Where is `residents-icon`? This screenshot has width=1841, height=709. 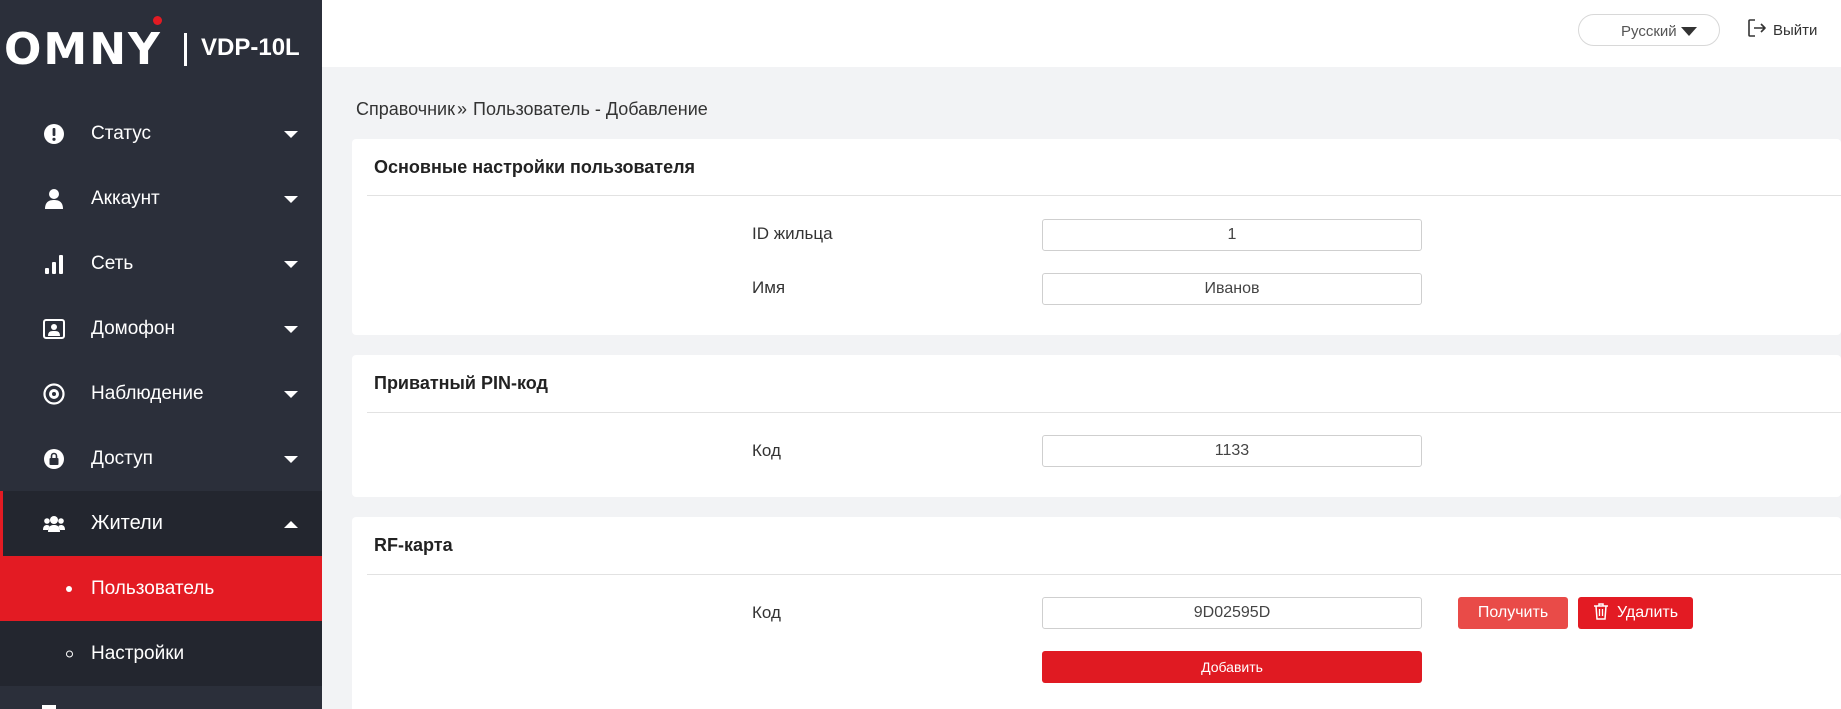
residents-icon is located at coordinates (54, 524).